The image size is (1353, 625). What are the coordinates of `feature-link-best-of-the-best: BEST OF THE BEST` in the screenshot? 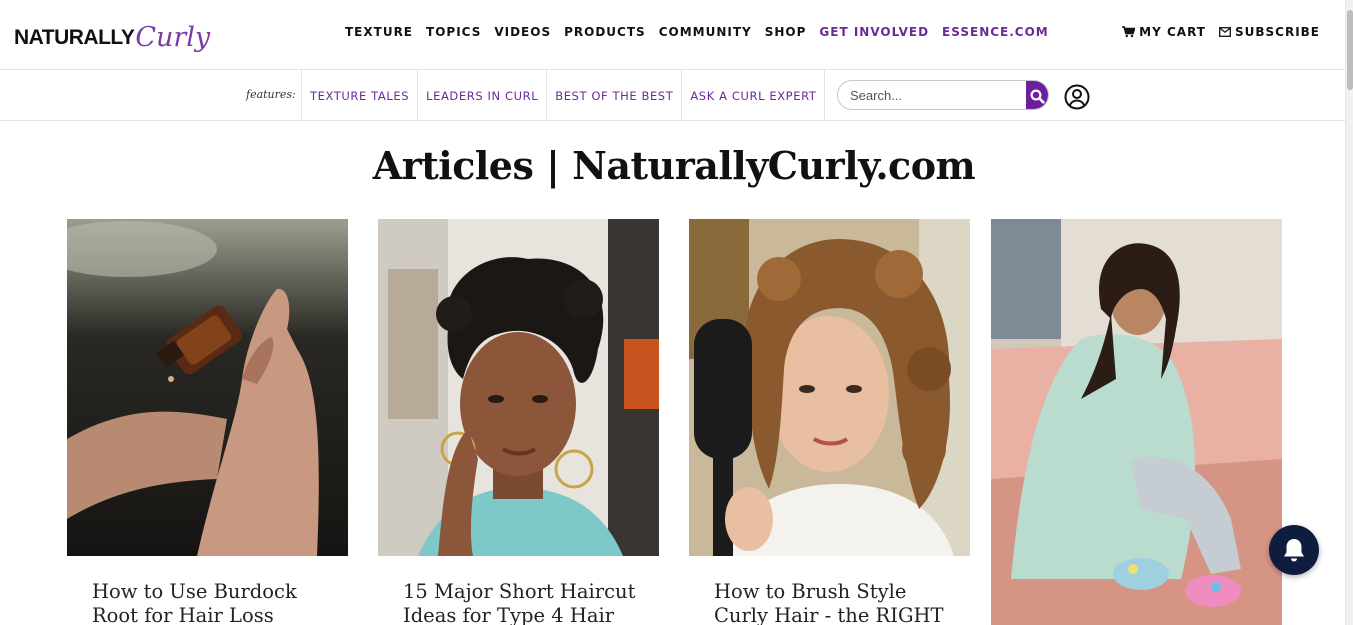 It's located at (613, 95).